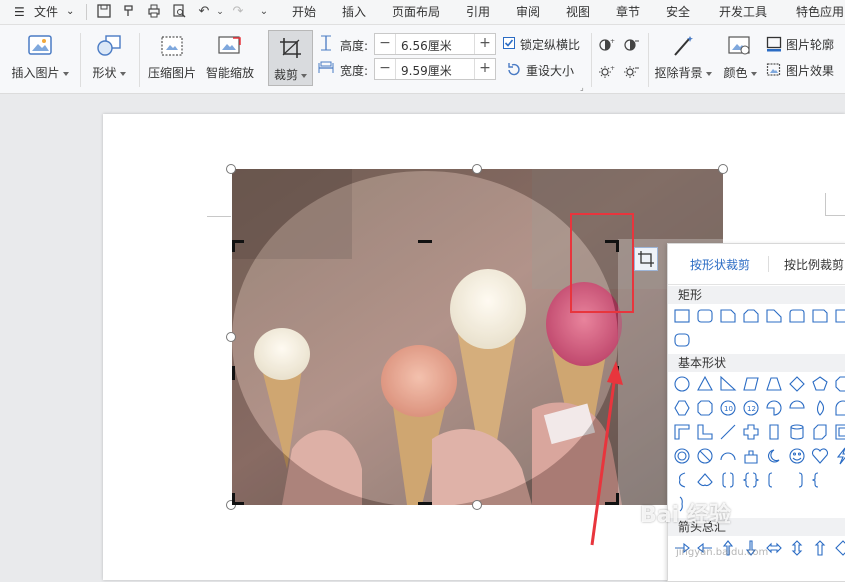  I want to click on insert-picture-button: 插入图片, so click(40, 58).